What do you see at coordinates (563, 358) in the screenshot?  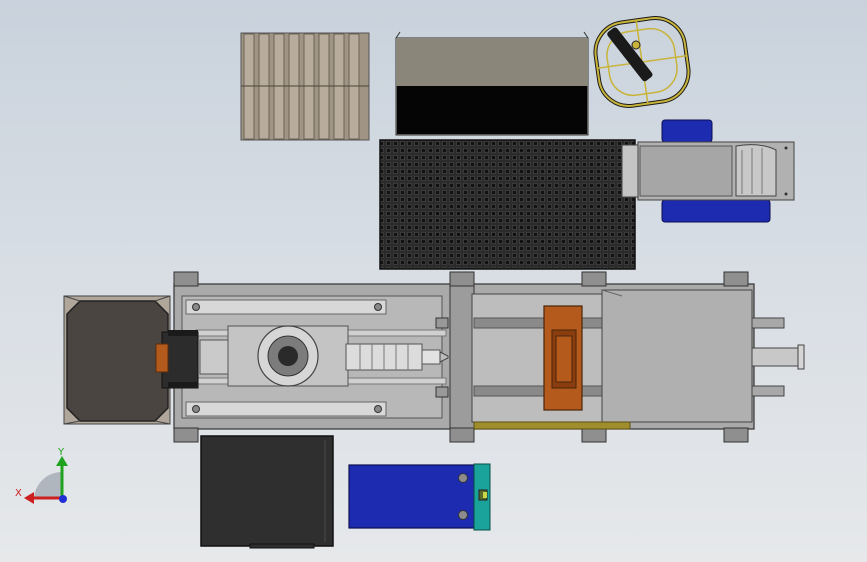 I see `mould` at bounding box center [563, 358].